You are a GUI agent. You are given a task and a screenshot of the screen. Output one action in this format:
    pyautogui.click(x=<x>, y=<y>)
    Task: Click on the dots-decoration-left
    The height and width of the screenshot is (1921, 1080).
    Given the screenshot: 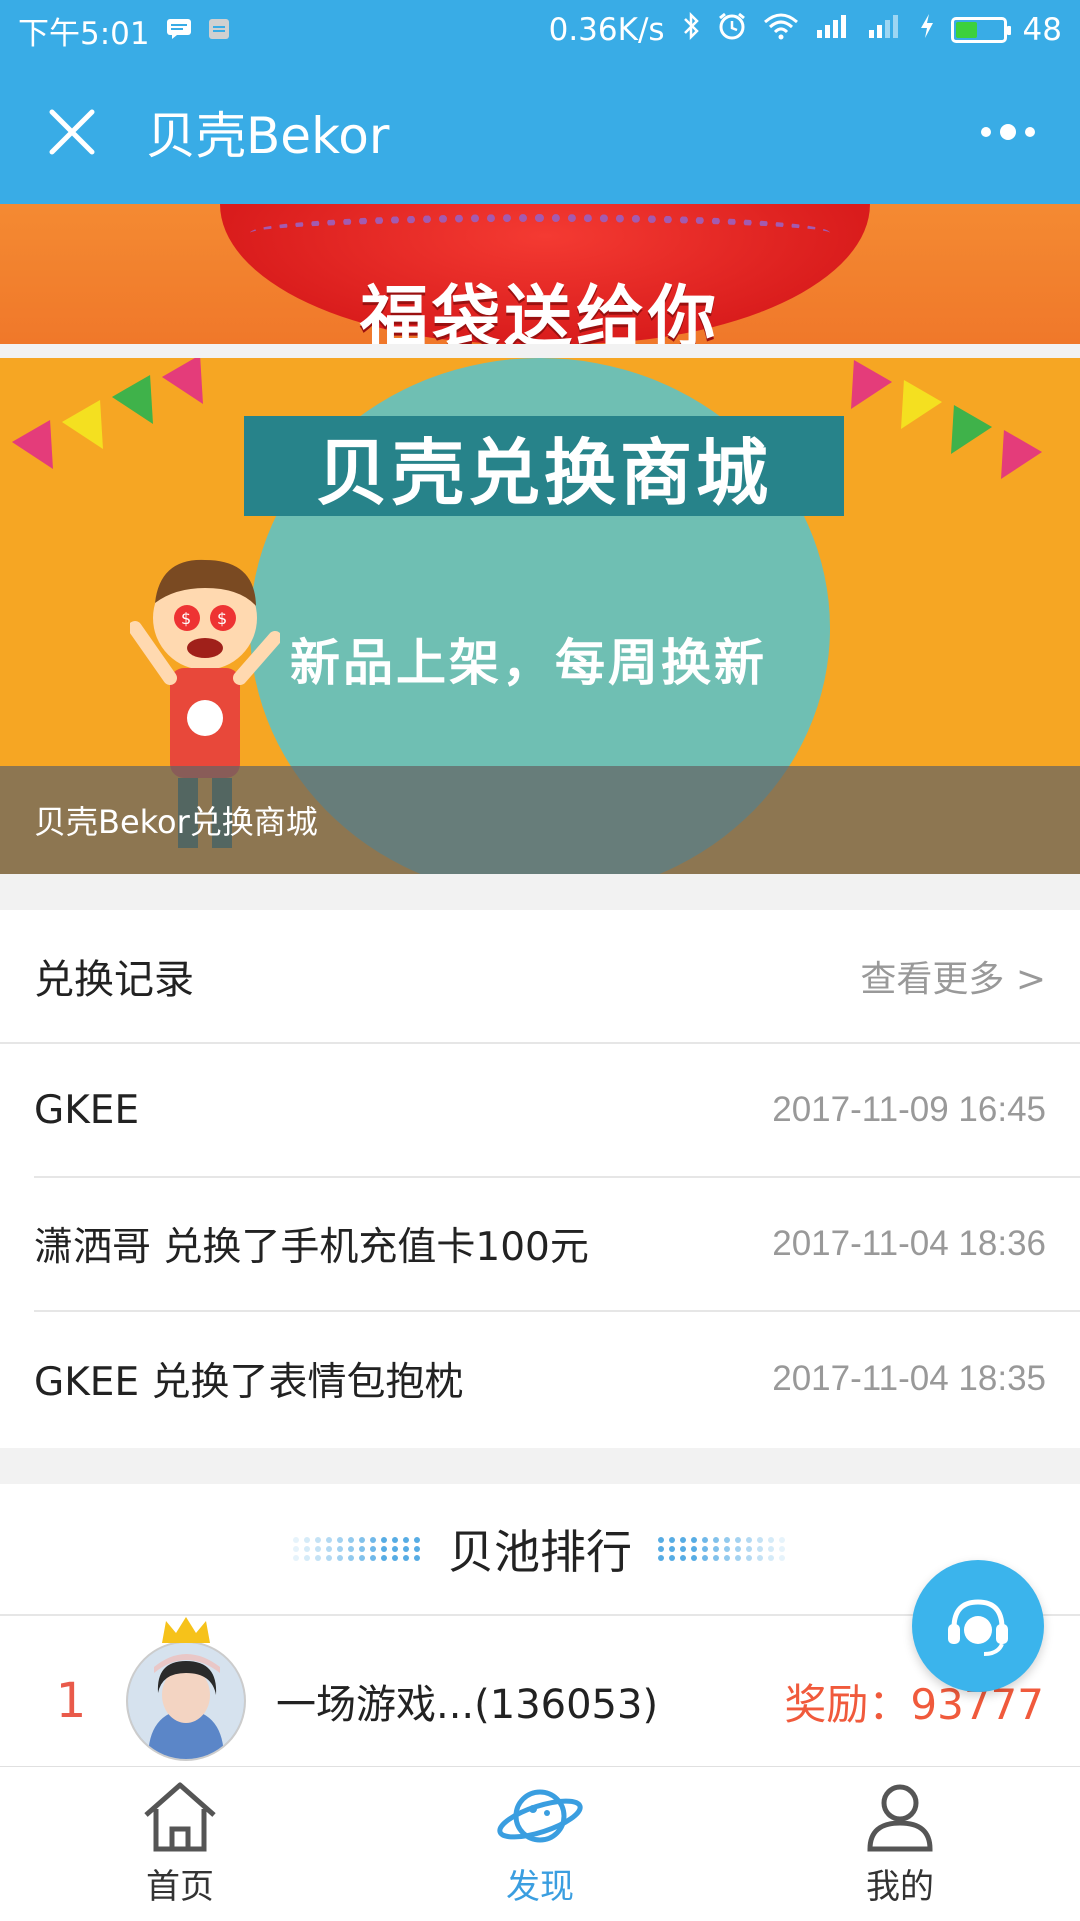 What is the action you would take?
    pyautogui.click(x=357, y=1549)
    